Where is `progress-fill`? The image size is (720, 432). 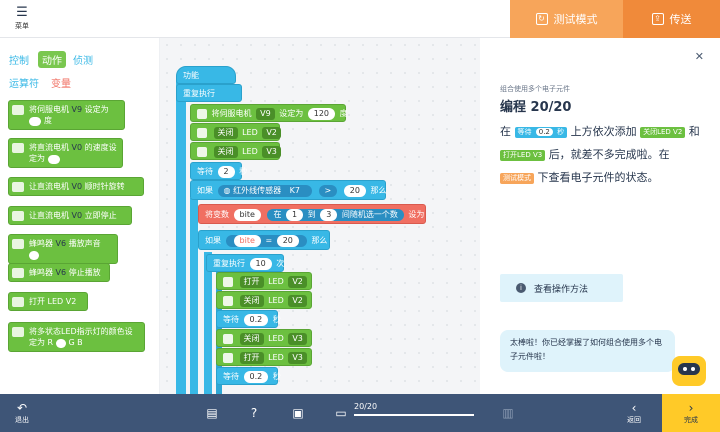
progress-fill is located at coordinates (414, 415).